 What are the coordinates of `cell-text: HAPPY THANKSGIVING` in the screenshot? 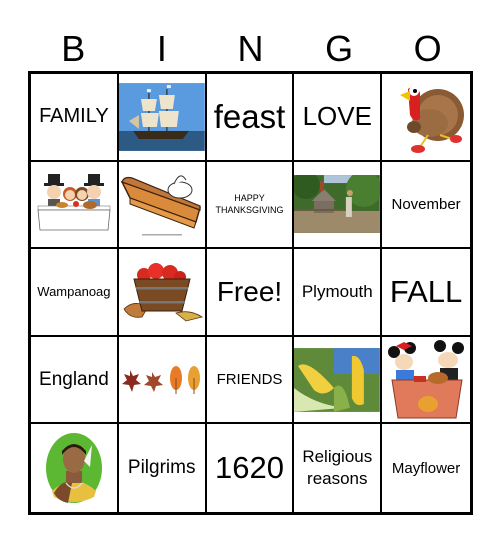 It's located at (249, 204).